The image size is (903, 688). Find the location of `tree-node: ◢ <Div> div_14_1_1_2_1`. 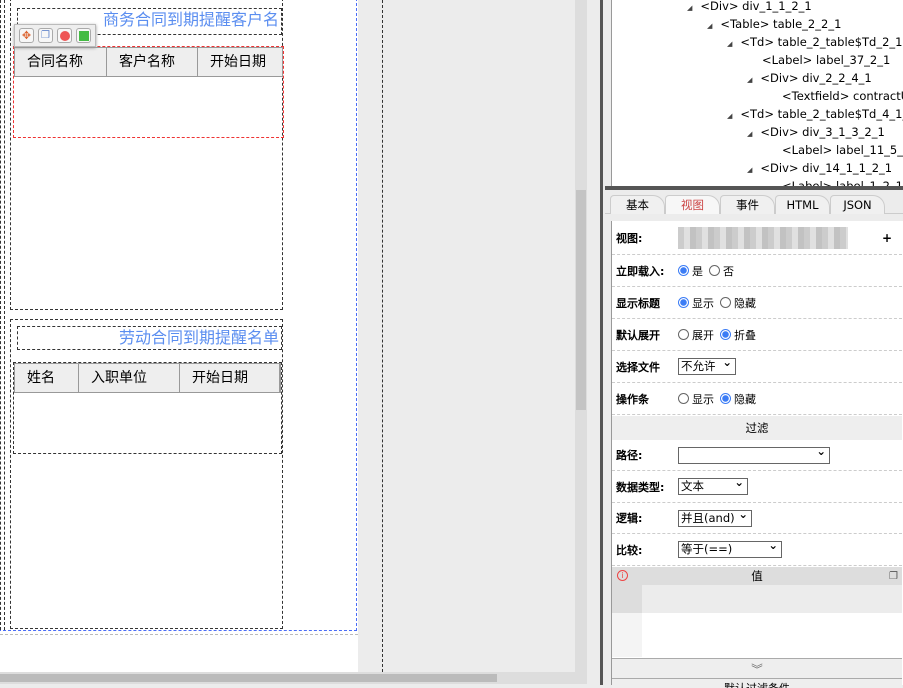

tree-node: ◢ <Div> div_14_1_1_2_1 is located at coordinates (819, 168).